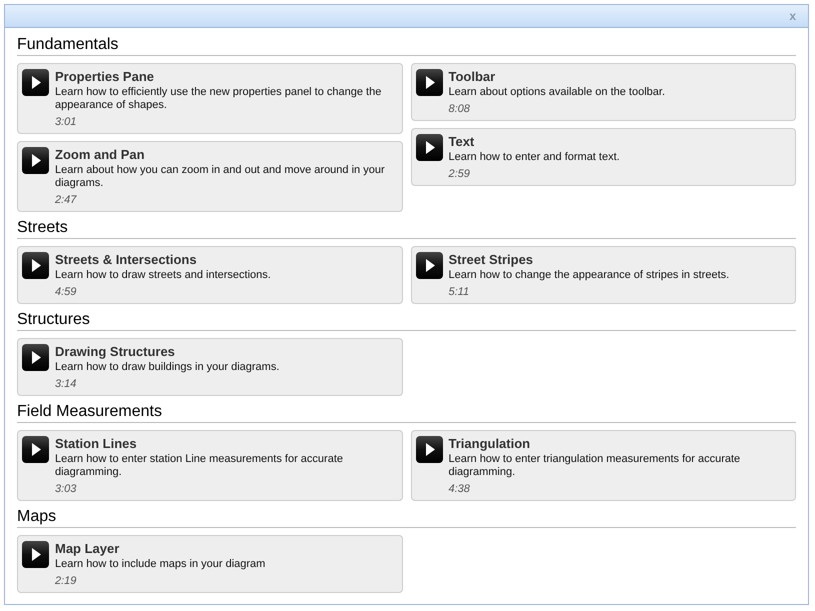 The height and width of the screenshot is (611, 815). What do you see at coordinates (406, 518) in the screenshot?
I see `section-heading: Maps` at bounding box center [406, 518].